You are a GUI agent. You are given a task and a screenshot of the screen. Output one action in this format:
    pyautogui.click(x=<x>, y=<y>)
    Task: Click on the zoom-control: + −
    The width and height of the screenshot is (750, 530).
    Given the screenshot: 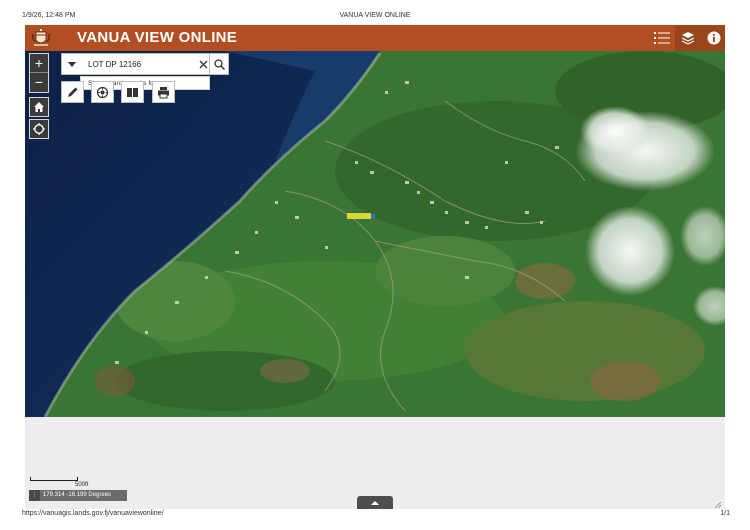 What is the action you would take?
    pyautogui.click(x=39, y=73)
    